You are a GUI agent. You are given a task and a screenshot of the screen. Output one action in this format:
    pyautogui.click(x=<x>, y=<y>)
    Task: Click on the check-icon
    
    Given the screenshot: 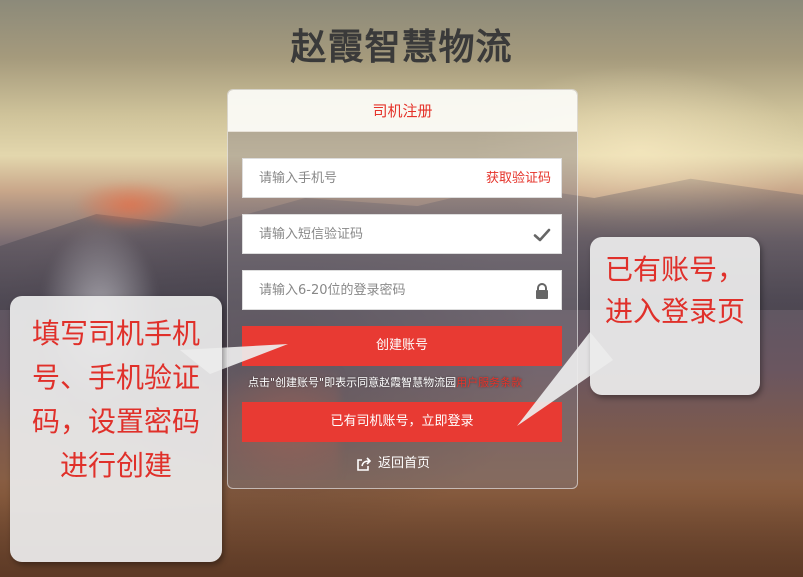 What is the action you would take?
    pyautogui.click(x=542, y=235)
    